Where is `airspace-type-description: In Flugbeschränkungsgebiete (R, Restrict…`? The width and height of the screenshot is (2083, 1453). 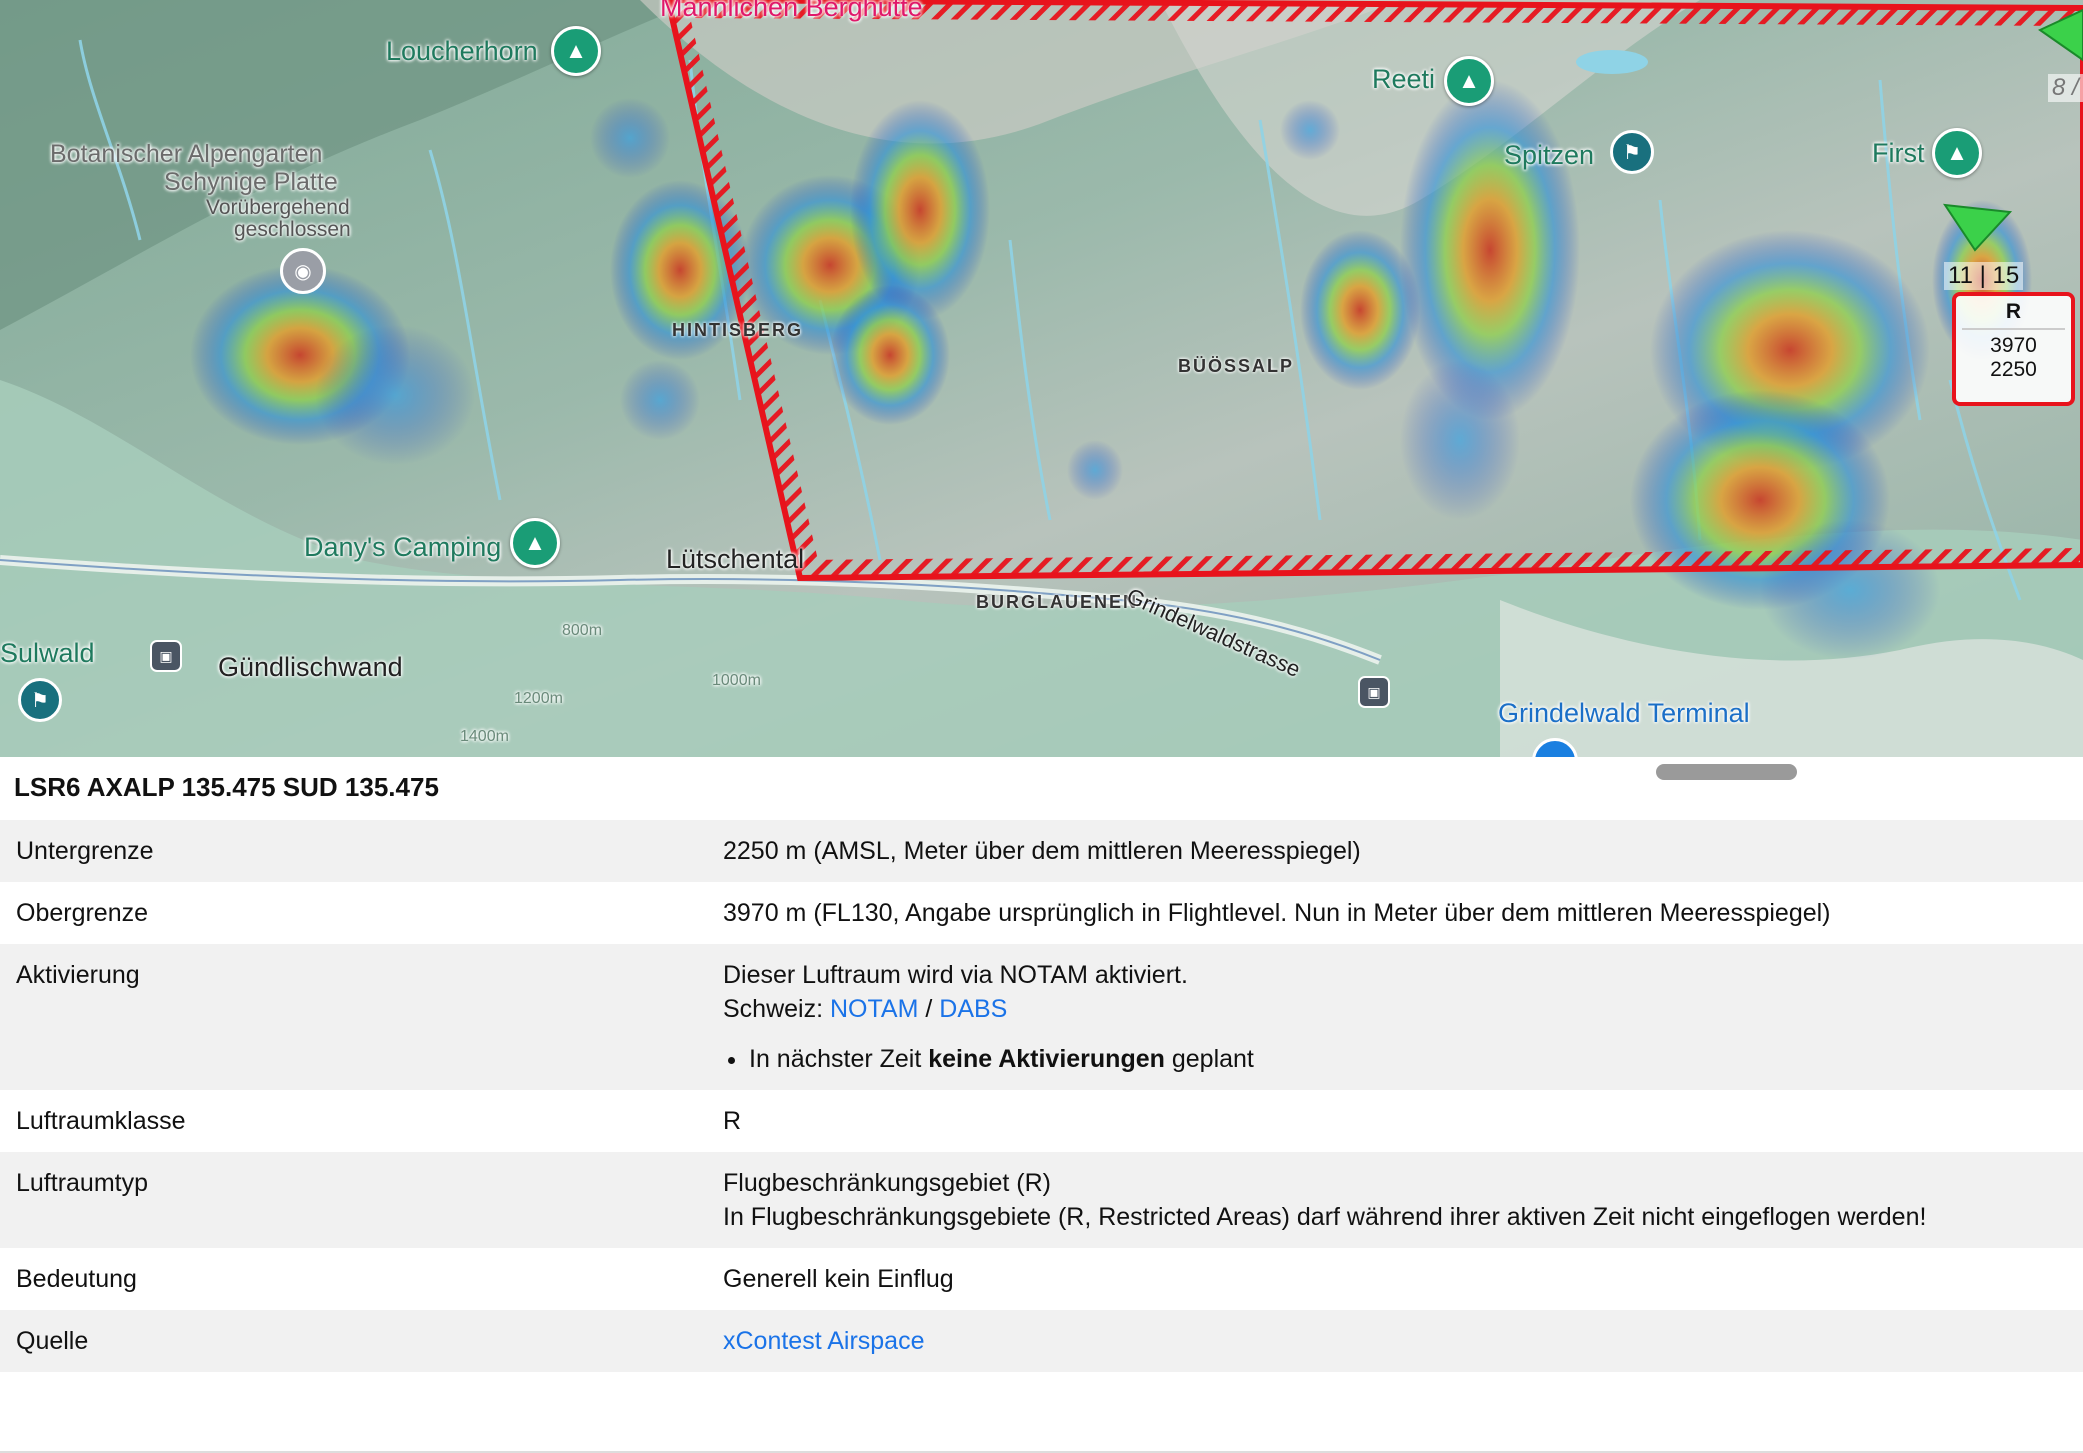 airspace-type-description: In Flugbeschränkungsgebiete (R, Restrict… is located at coordinates (1325, 1217).